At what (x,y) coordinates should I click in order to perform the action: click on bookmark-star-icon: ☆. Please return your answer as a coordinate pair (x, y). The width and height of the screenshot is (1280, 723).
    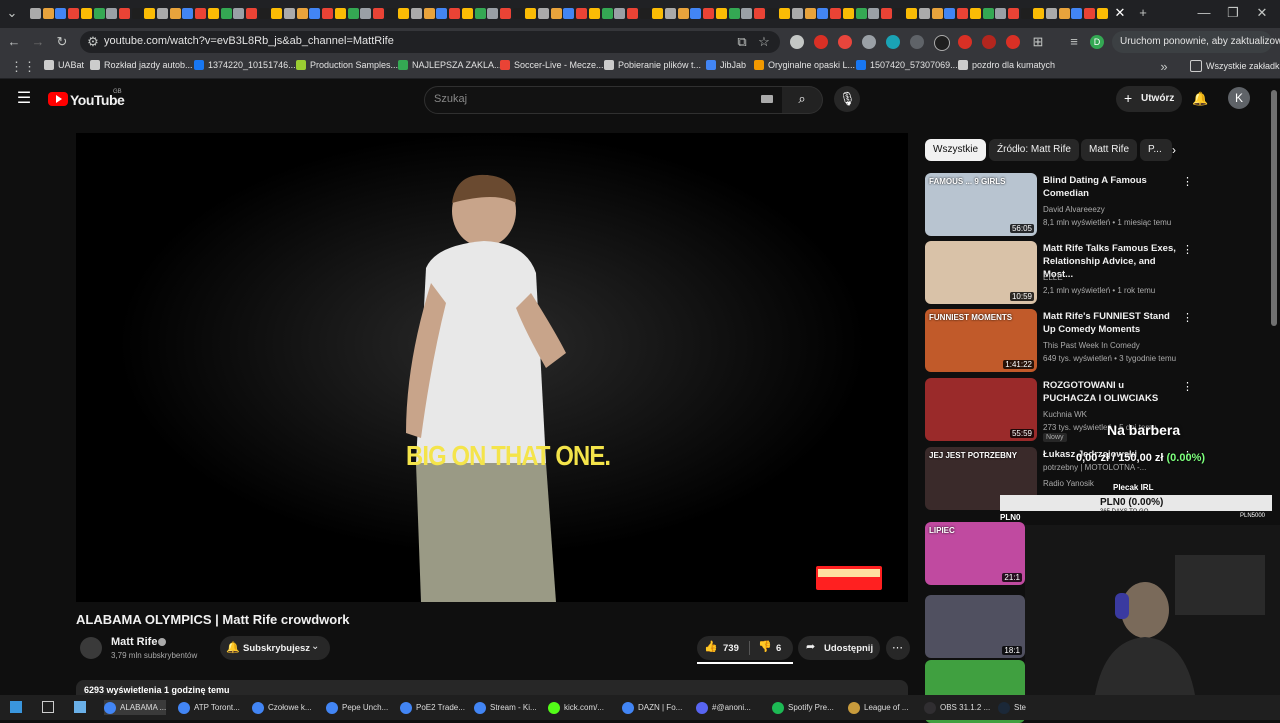
    Looking at the image, I should click on (764, 42).